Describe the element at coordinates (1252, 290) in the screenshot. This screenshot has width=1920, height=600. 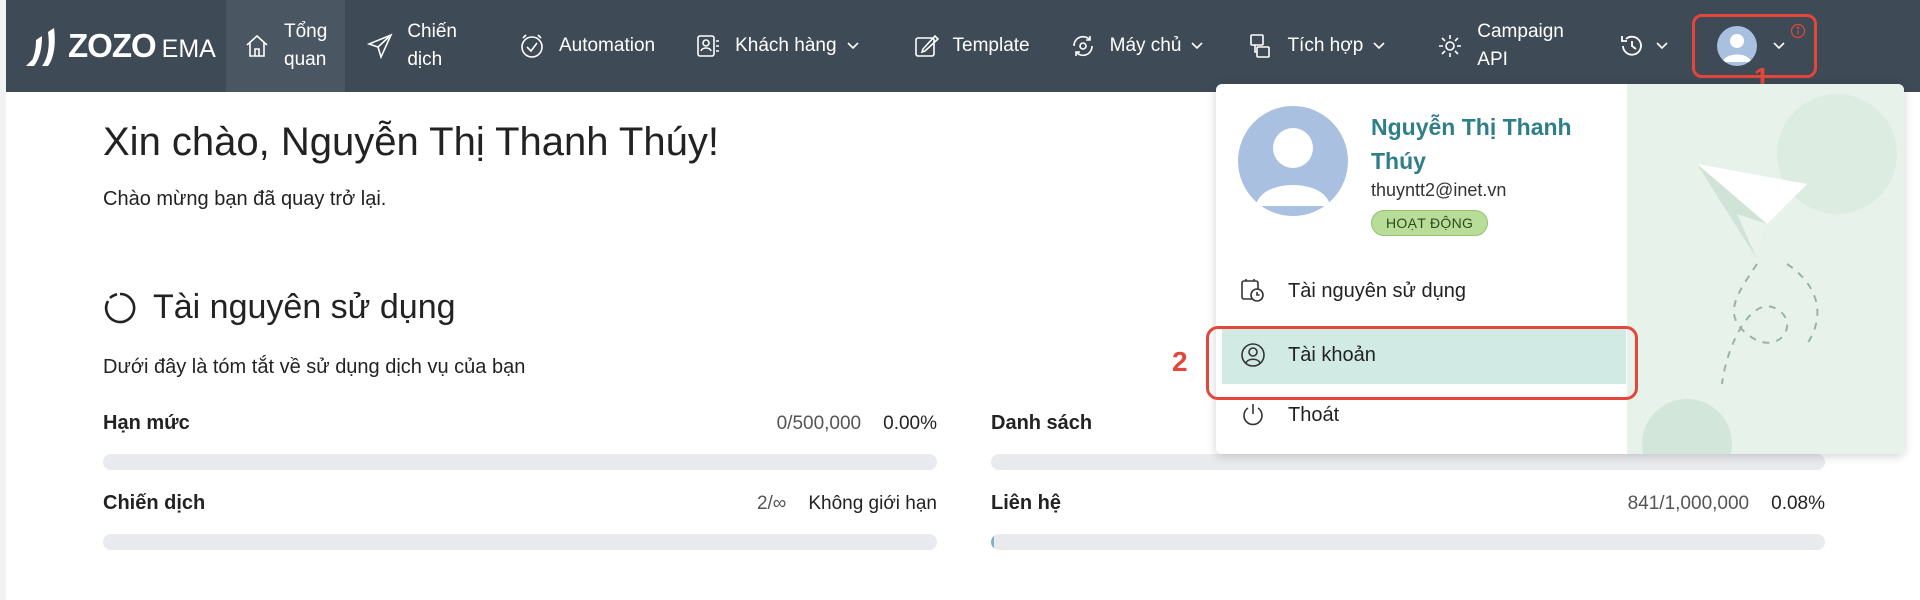
I see `usage-clock-icon` at that location.